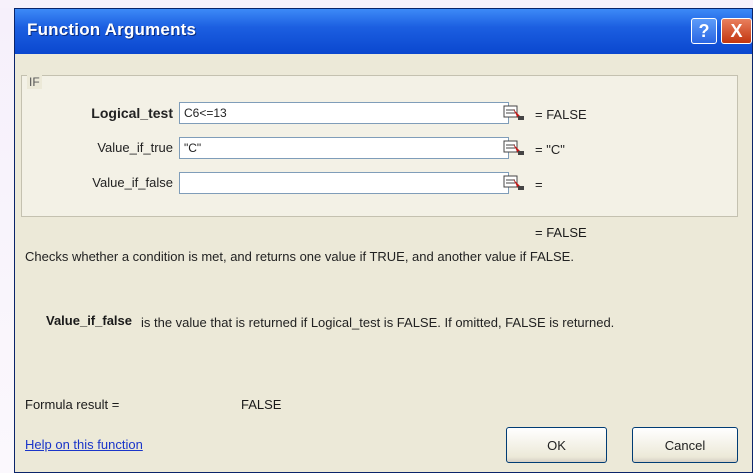 Image resolution: width=753 pixels, height=473 pixels. What do you see at coordinates (84, 444) in the screenshot?
I see `help-on-function-link: Help on this function` at bounding box center [84, 444].